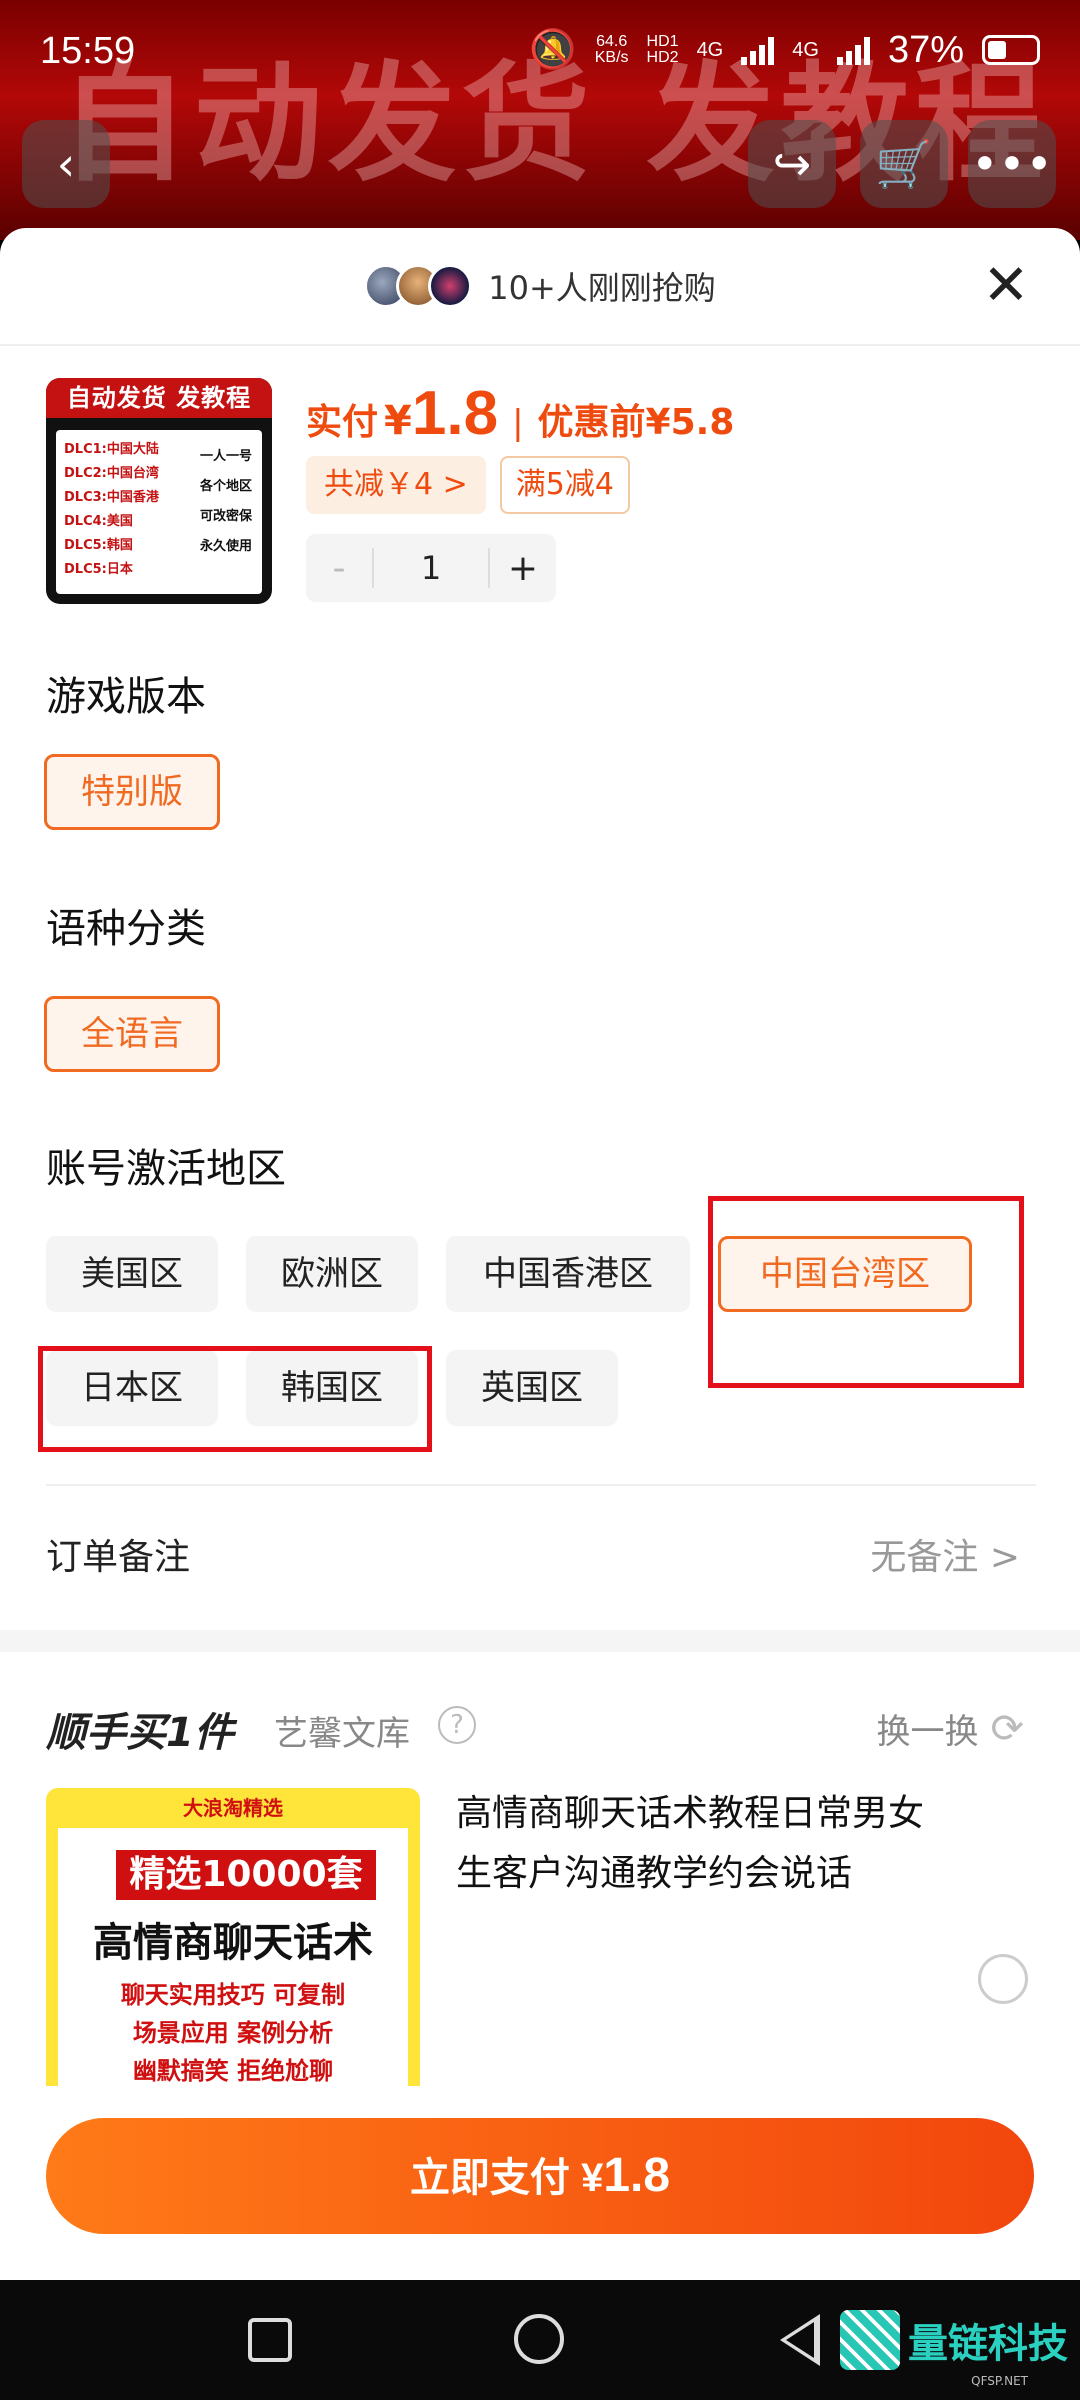  Describe the element at coordinates (339, 568) in the screenshot. I see `decrease-button: -` at that location.